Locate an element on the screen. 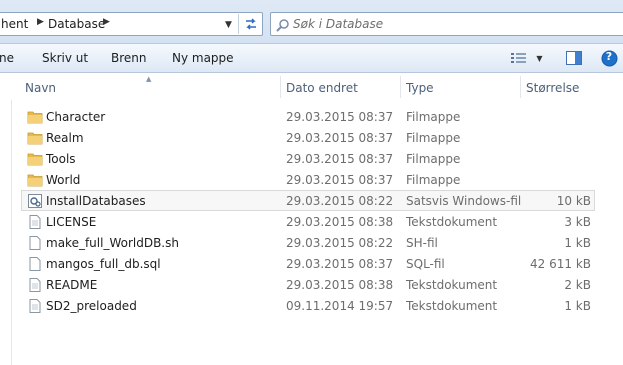  sort-ascending-icon: ▲ is located at coordinates (149, 79).